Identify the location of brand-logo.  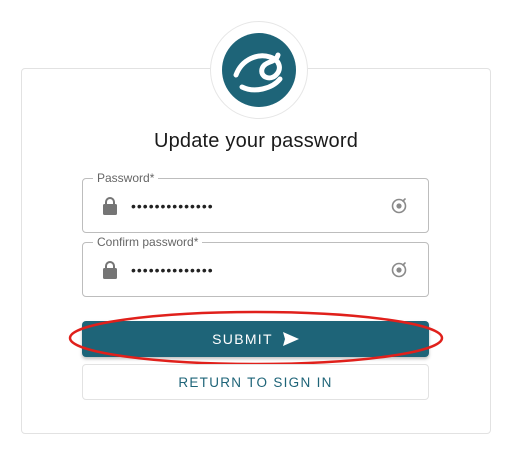
(259, 70).